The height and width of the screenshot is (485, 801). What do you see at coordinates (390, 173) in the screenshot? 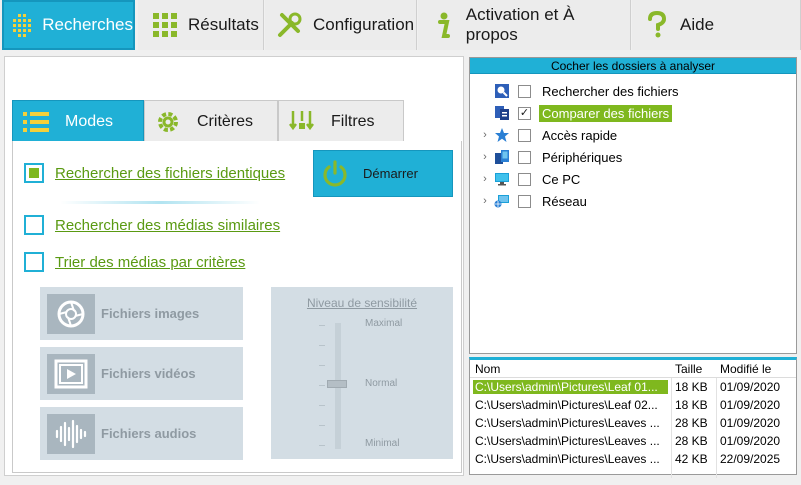
I see `start-button-label: Démarrer` at bounding box center [390, 173].